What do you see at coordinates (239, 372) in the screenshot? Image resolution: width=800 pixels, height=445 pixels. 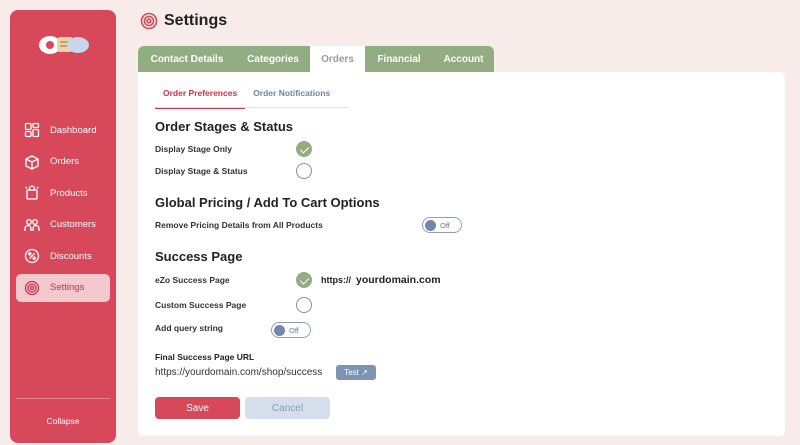 I see `final-url-value: https://yourdomain.com/shop/success` at bounding box center [239, 372].